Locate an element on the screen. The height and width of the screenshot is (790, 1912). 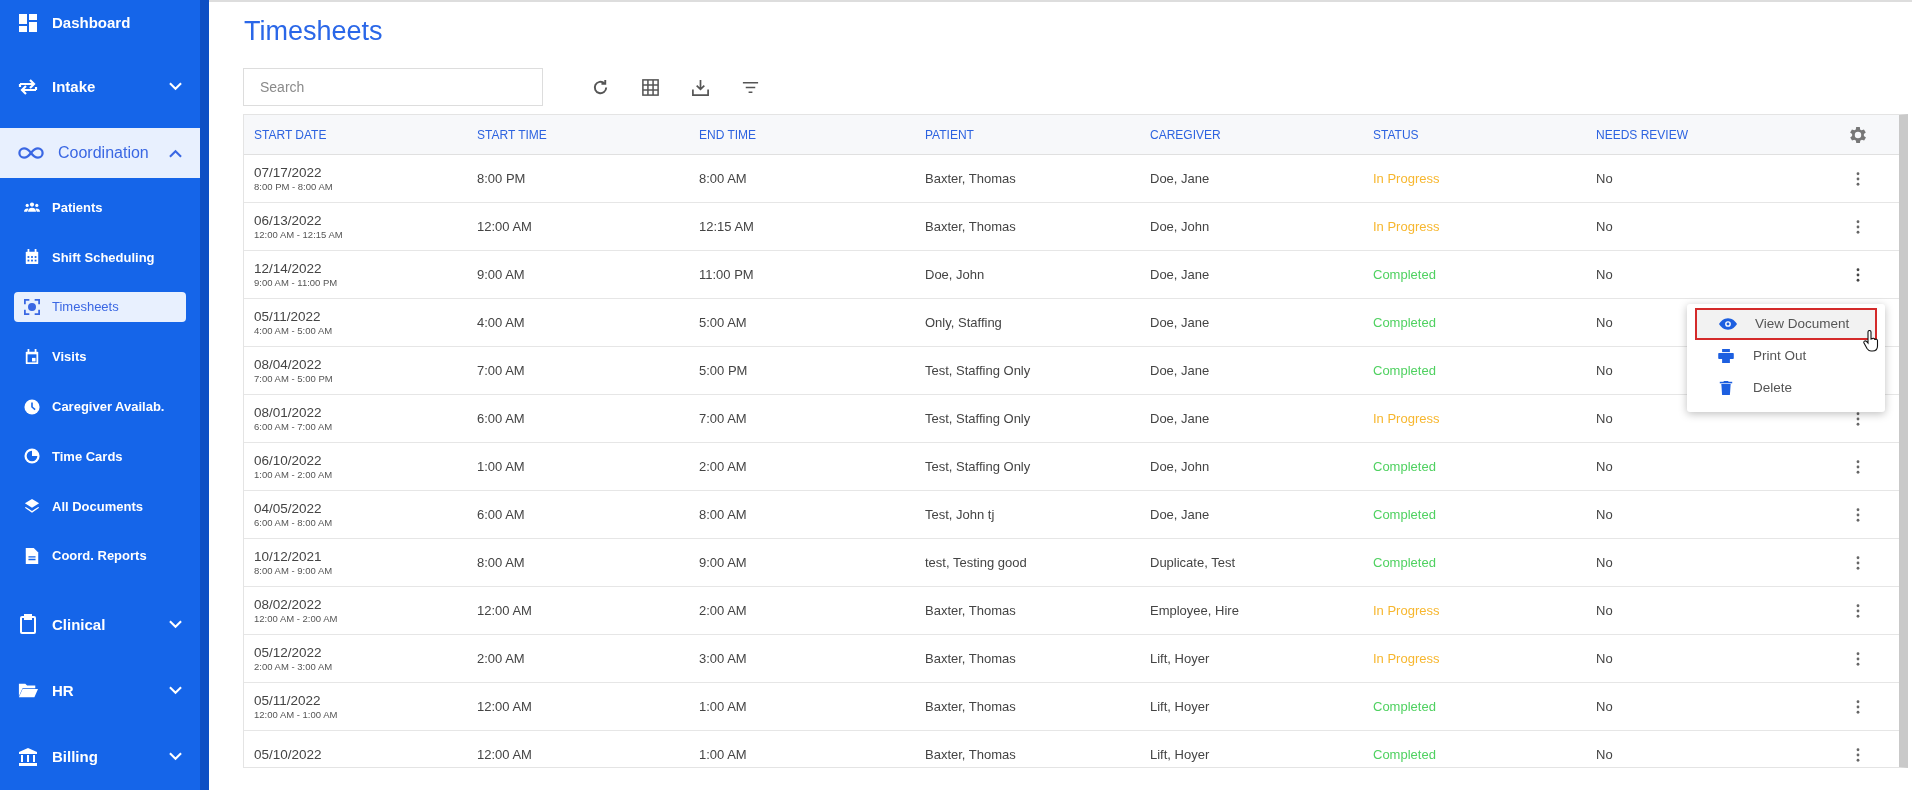
sidebar-item: Coord. Reports is located at coordinates (100, 555).